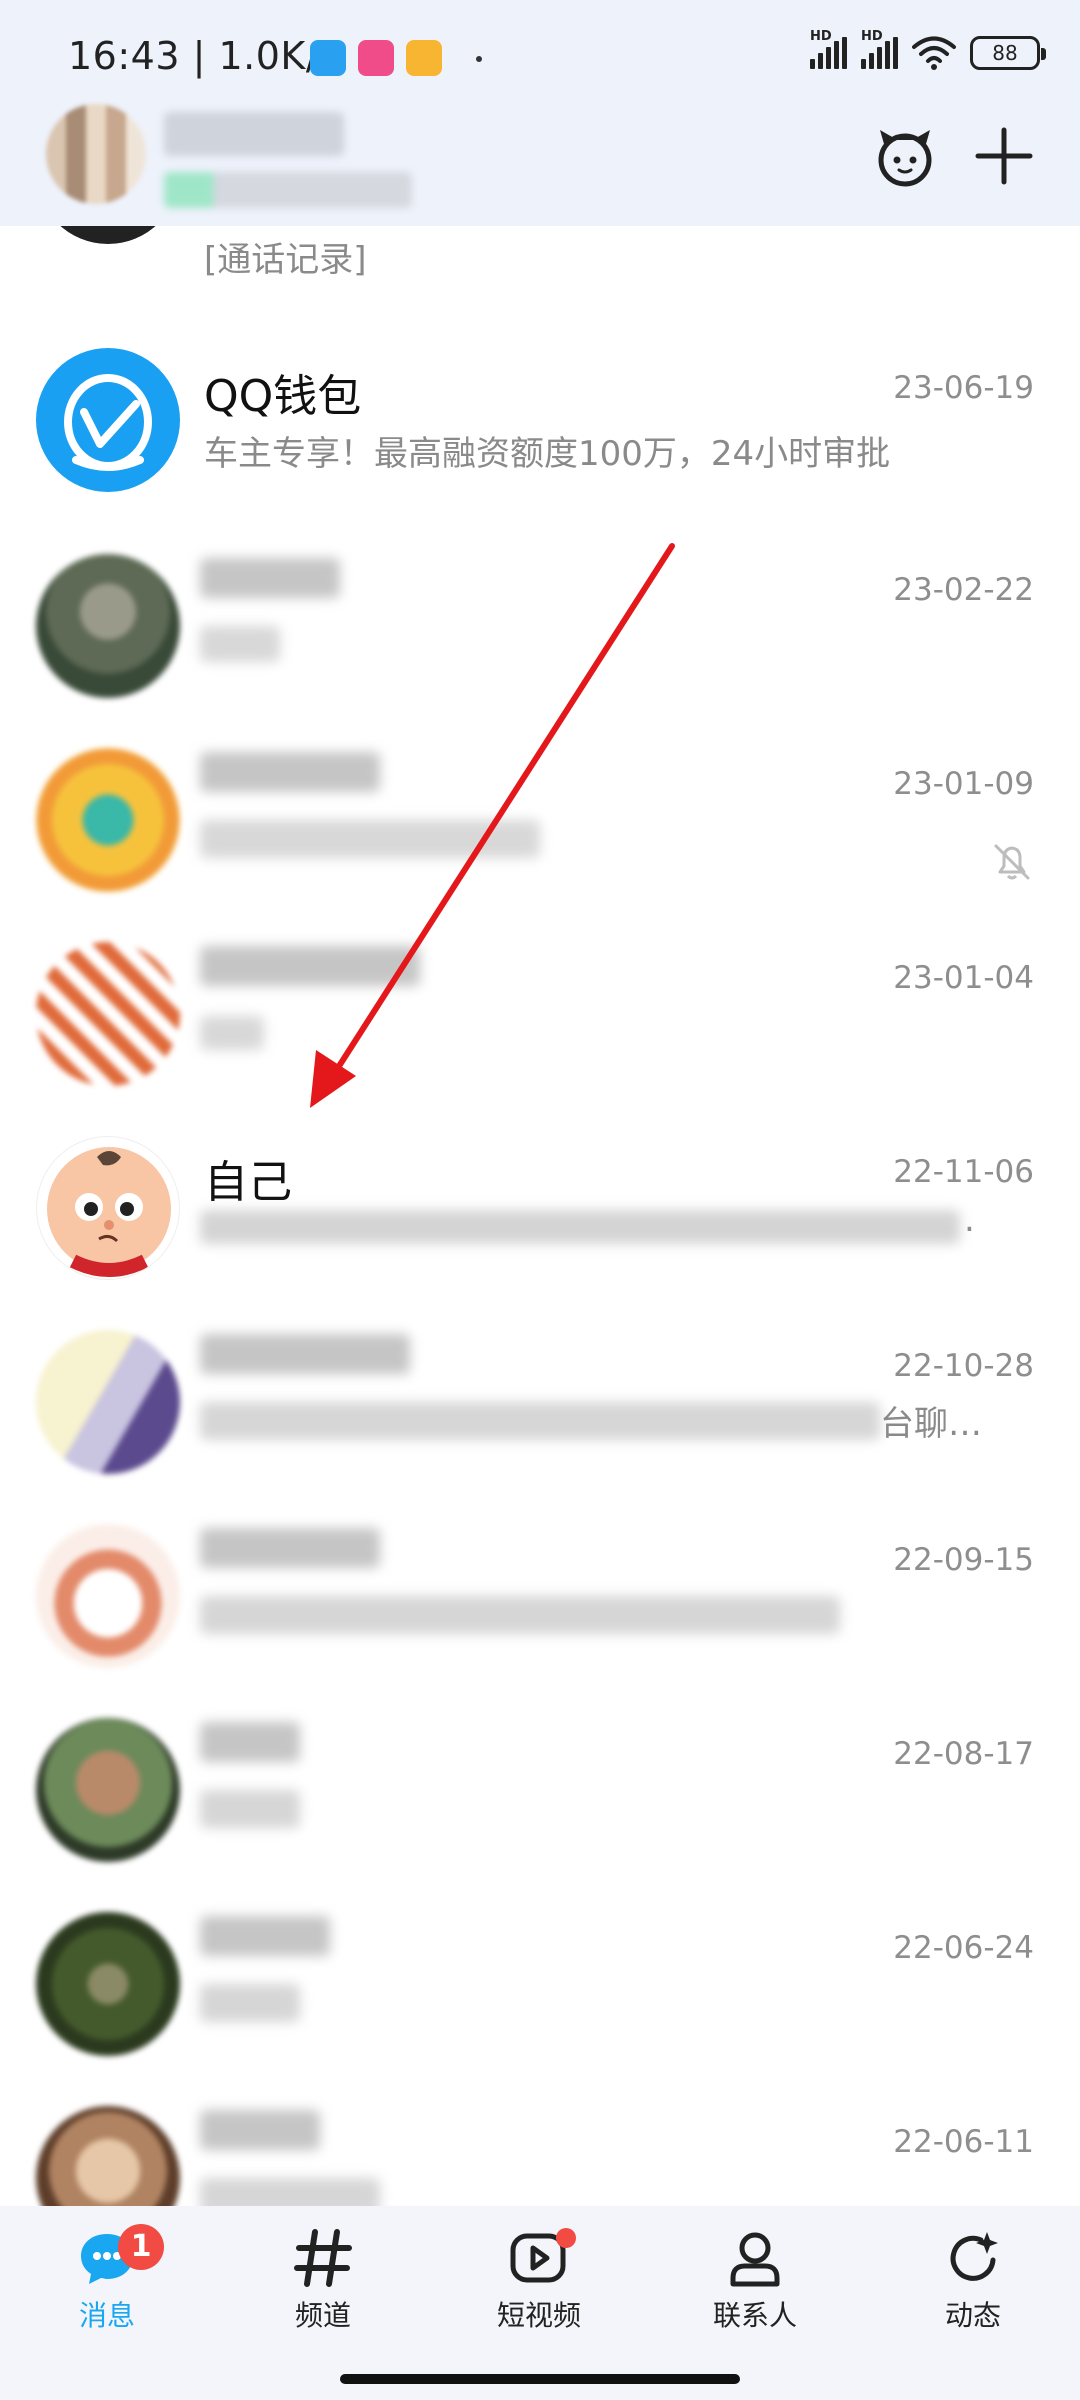 The width and height of the screenshot is (1080, 2400). I want to click on status-app-icons, so click(376, 58).